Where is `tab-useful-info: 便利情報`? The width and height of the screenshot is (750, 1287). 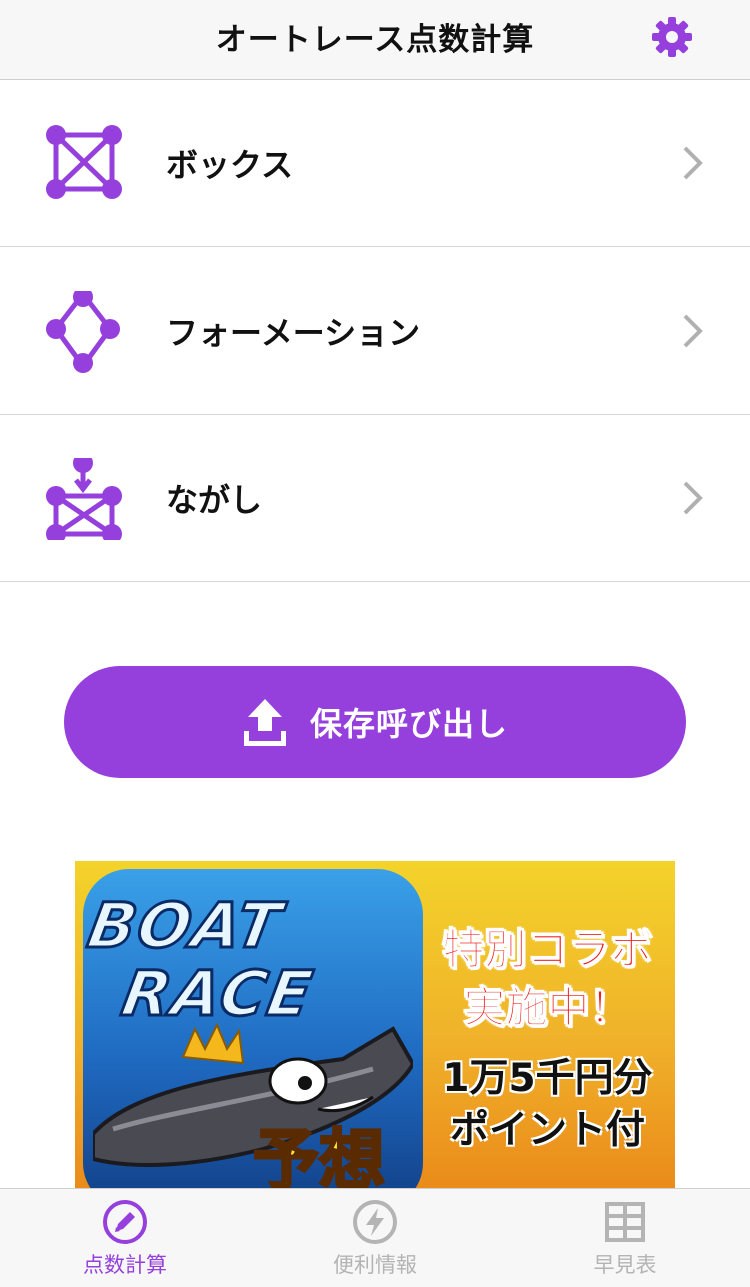
tab-useful-info: 便利情報 is located at coordinates (375, 1238).